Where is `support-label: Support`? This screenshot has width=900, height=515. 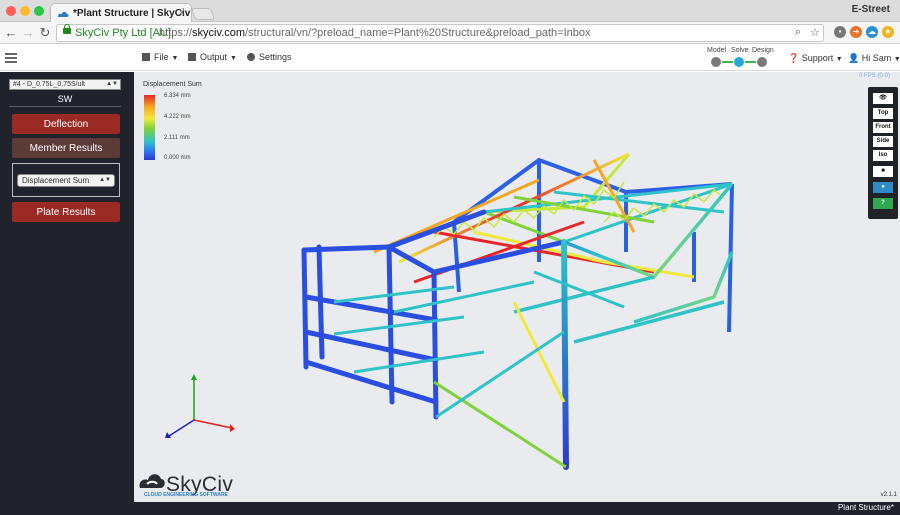 support-label: Support is located at coordinates (817, 58).